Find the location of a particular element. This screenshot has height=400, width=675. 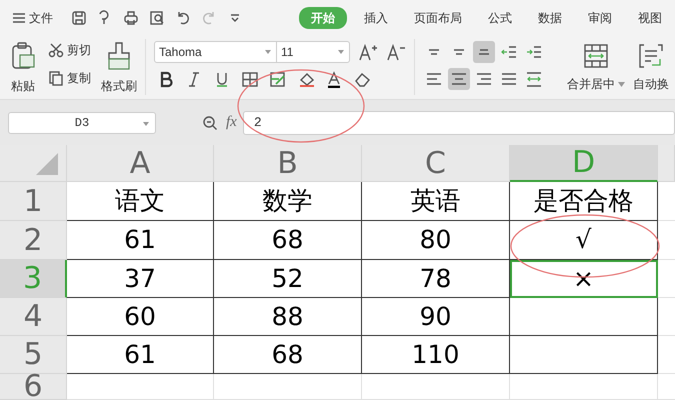

row-header: 4 is located at coordinates (33, 317).